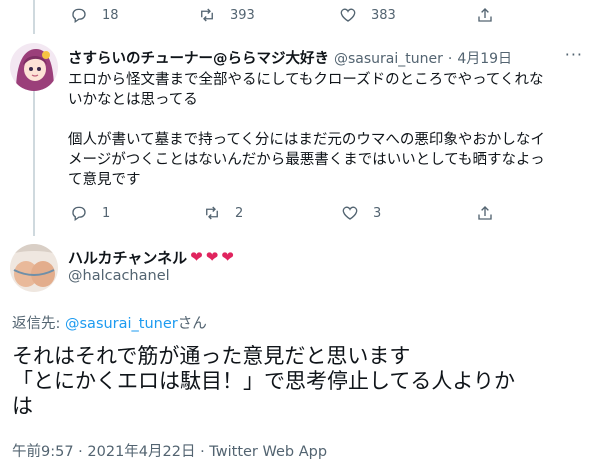 The width and height of the screenshot is (597, 461). I want to click on reply-tweet-date: 4月19日, so click(484, 58).